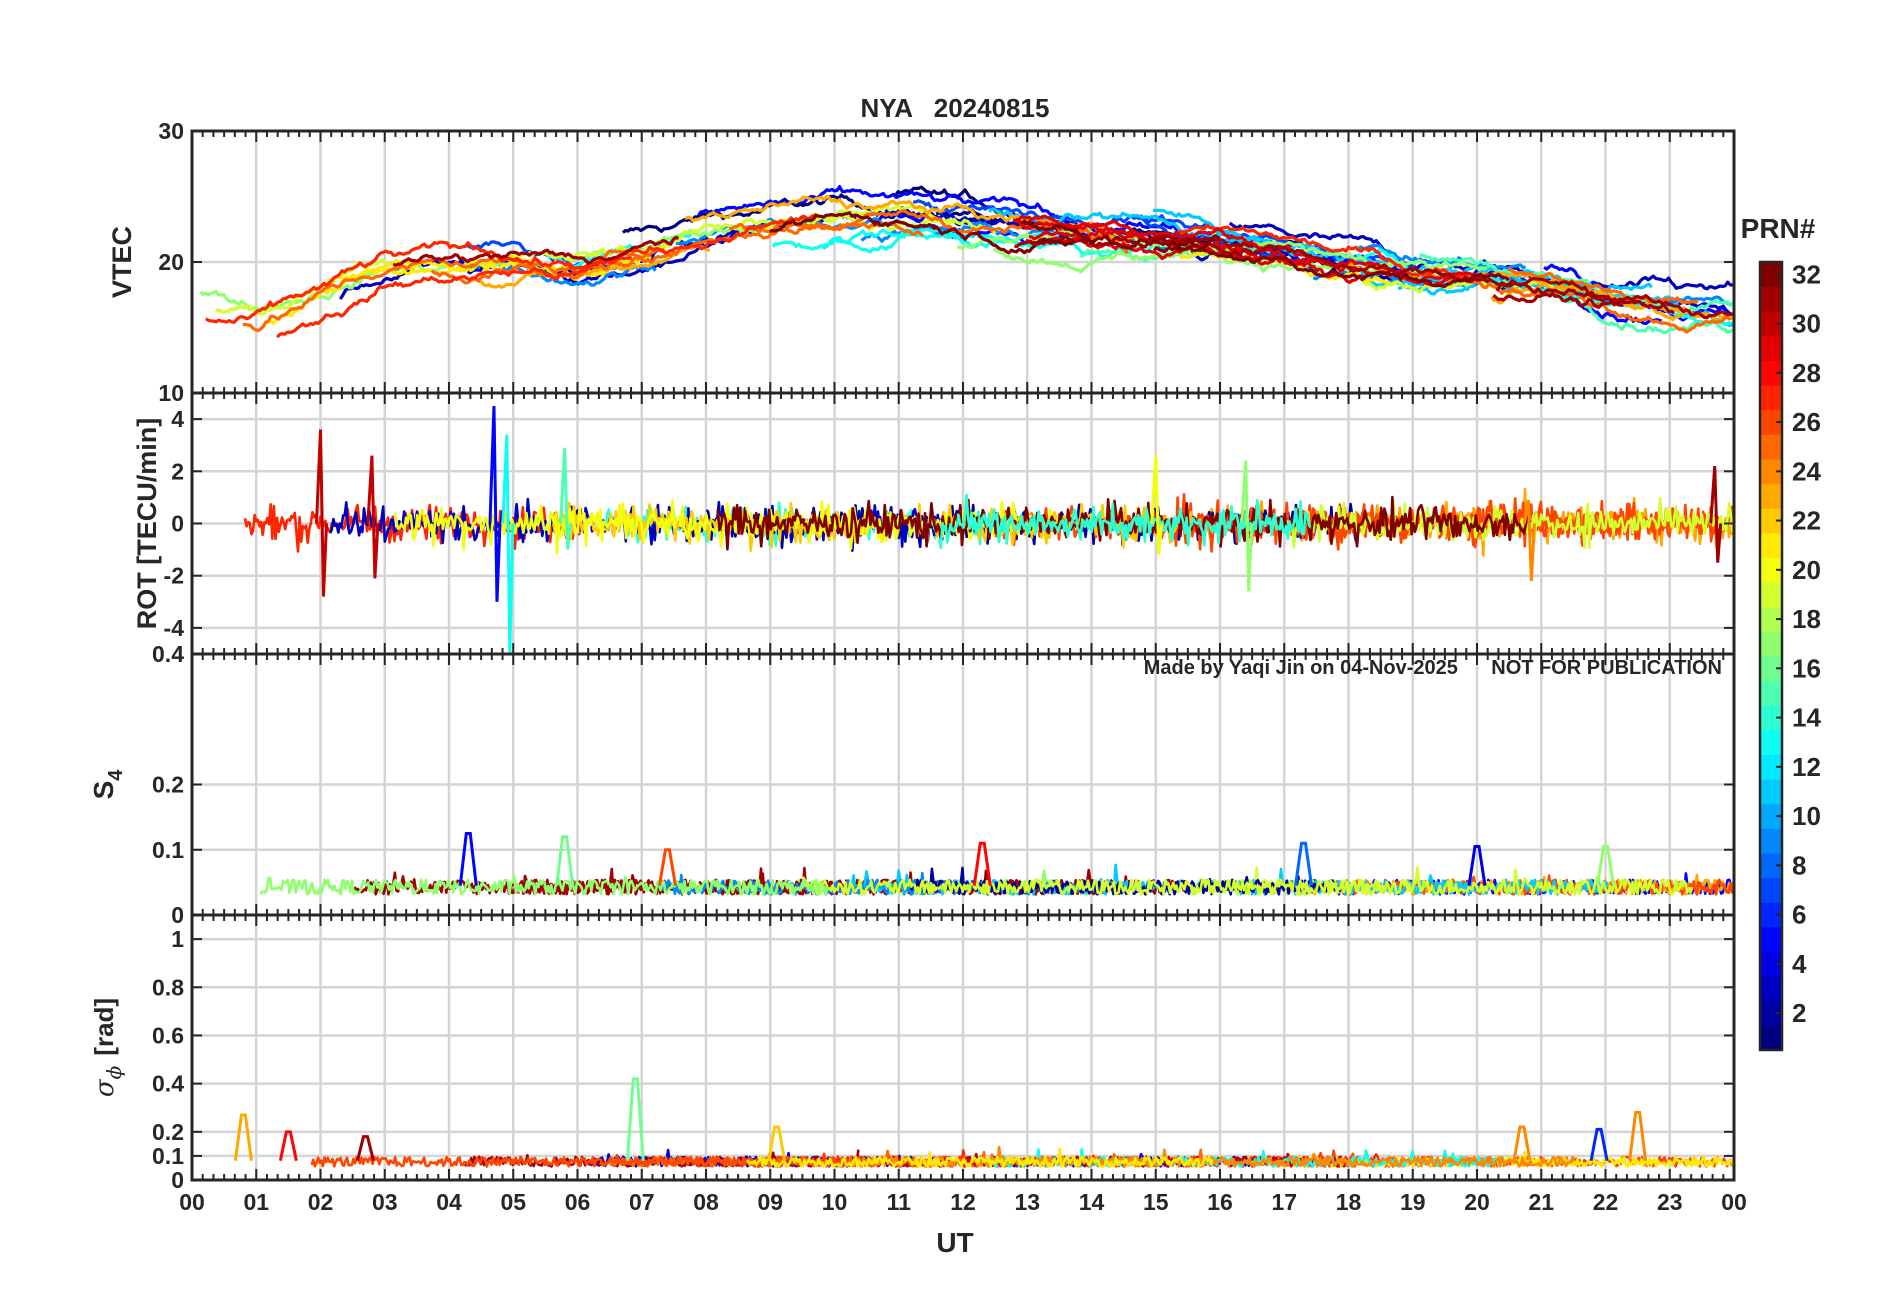 This screenshot has width=1902, height=1292. I want to click on y-tick-label: 20, so click(171, 262).